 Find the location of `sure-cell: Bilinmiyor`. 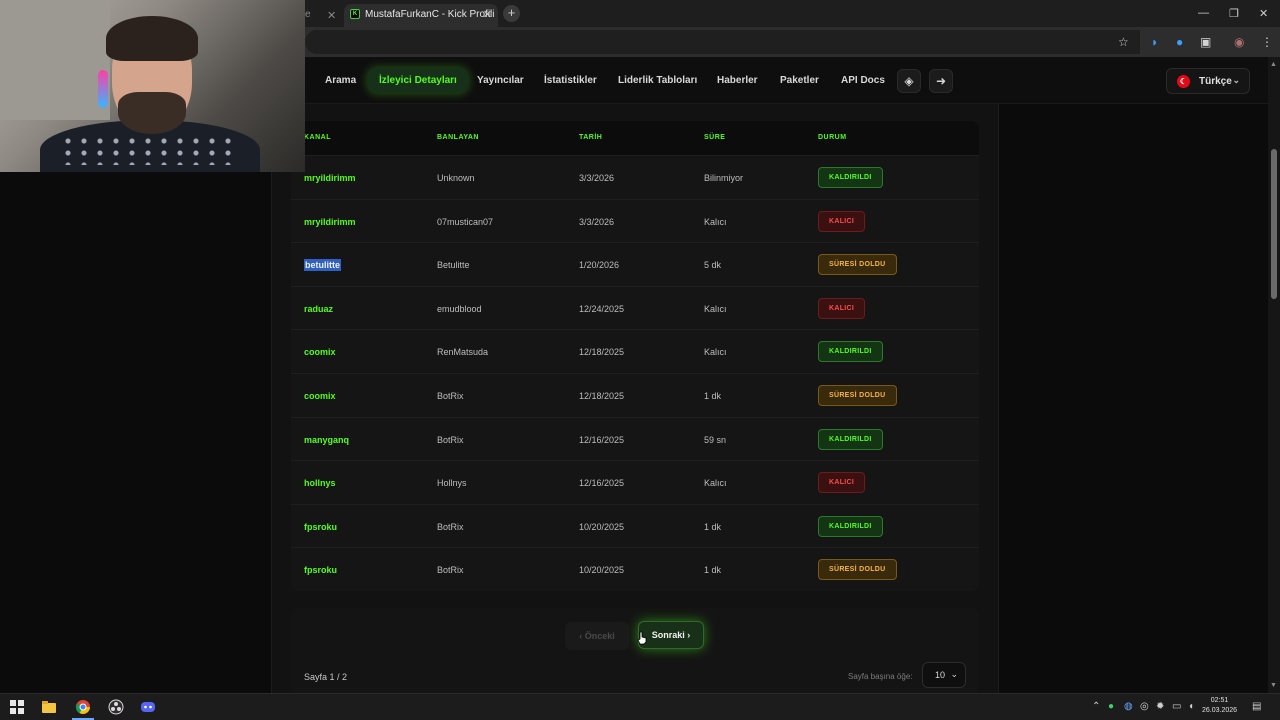

sure-cell: Bilinmiyor is located at coordinates (724, 178).